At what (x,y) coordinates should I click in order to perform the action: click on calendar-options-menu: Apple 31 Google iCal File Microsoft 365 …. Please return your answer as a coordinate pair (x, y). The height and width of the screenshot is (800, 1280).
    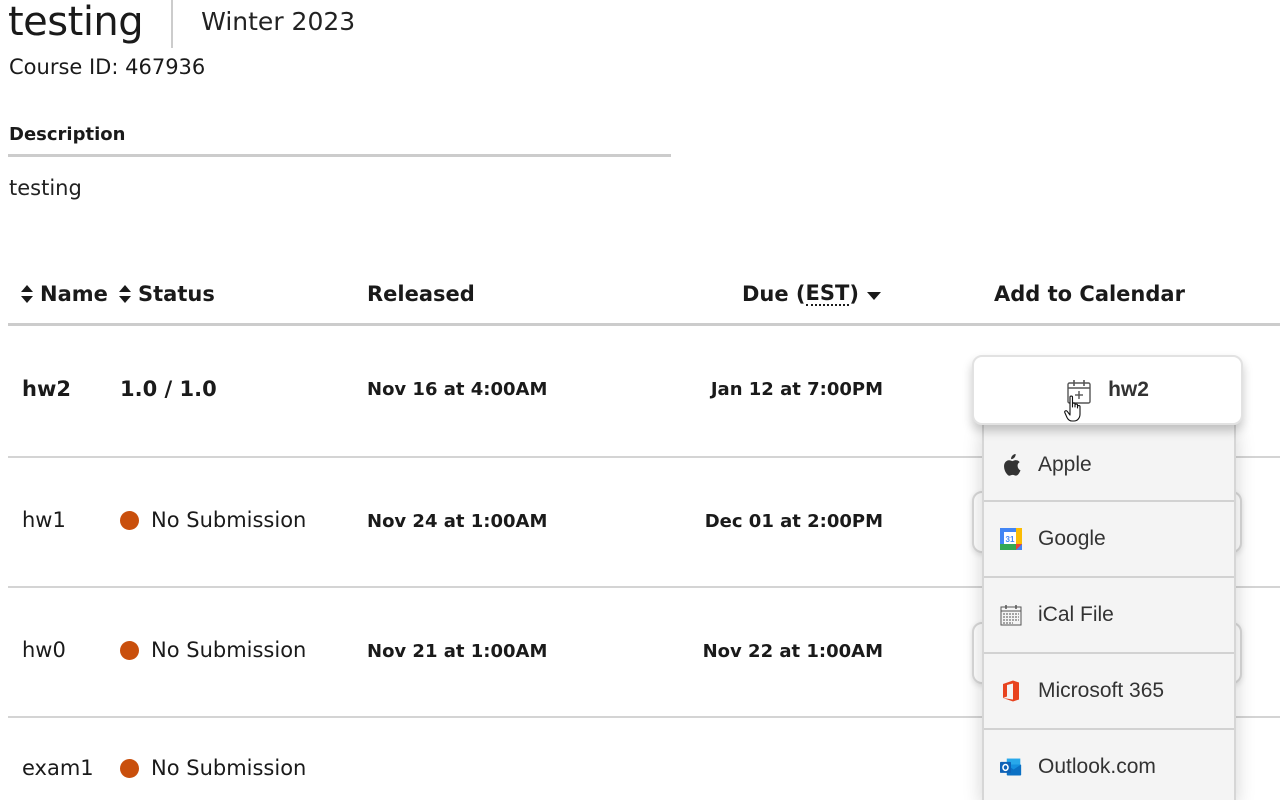
    Looking at the image, I should click on (1109, 612).